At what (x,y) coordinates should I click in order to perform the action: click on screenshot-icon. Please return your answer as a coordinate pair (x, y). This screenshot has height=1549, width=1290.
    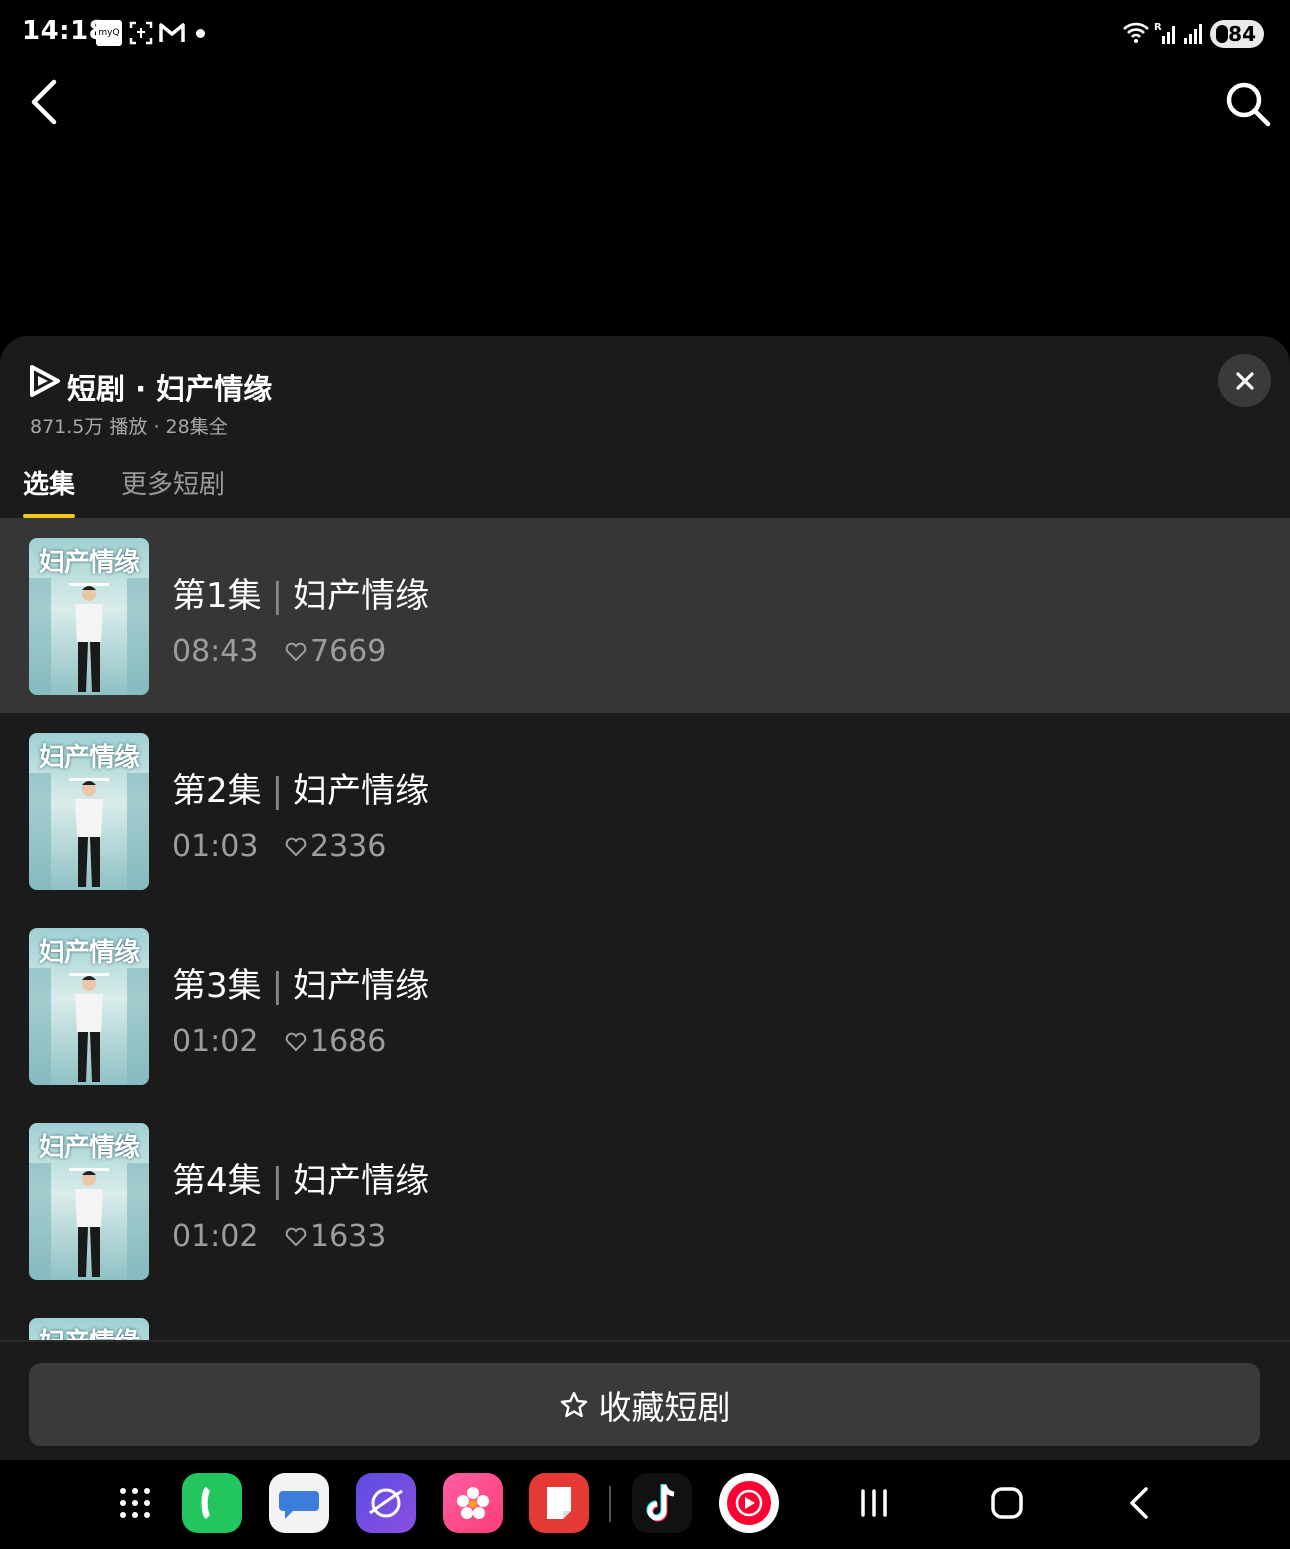
    Looking at the image, I should click on (141, 33).